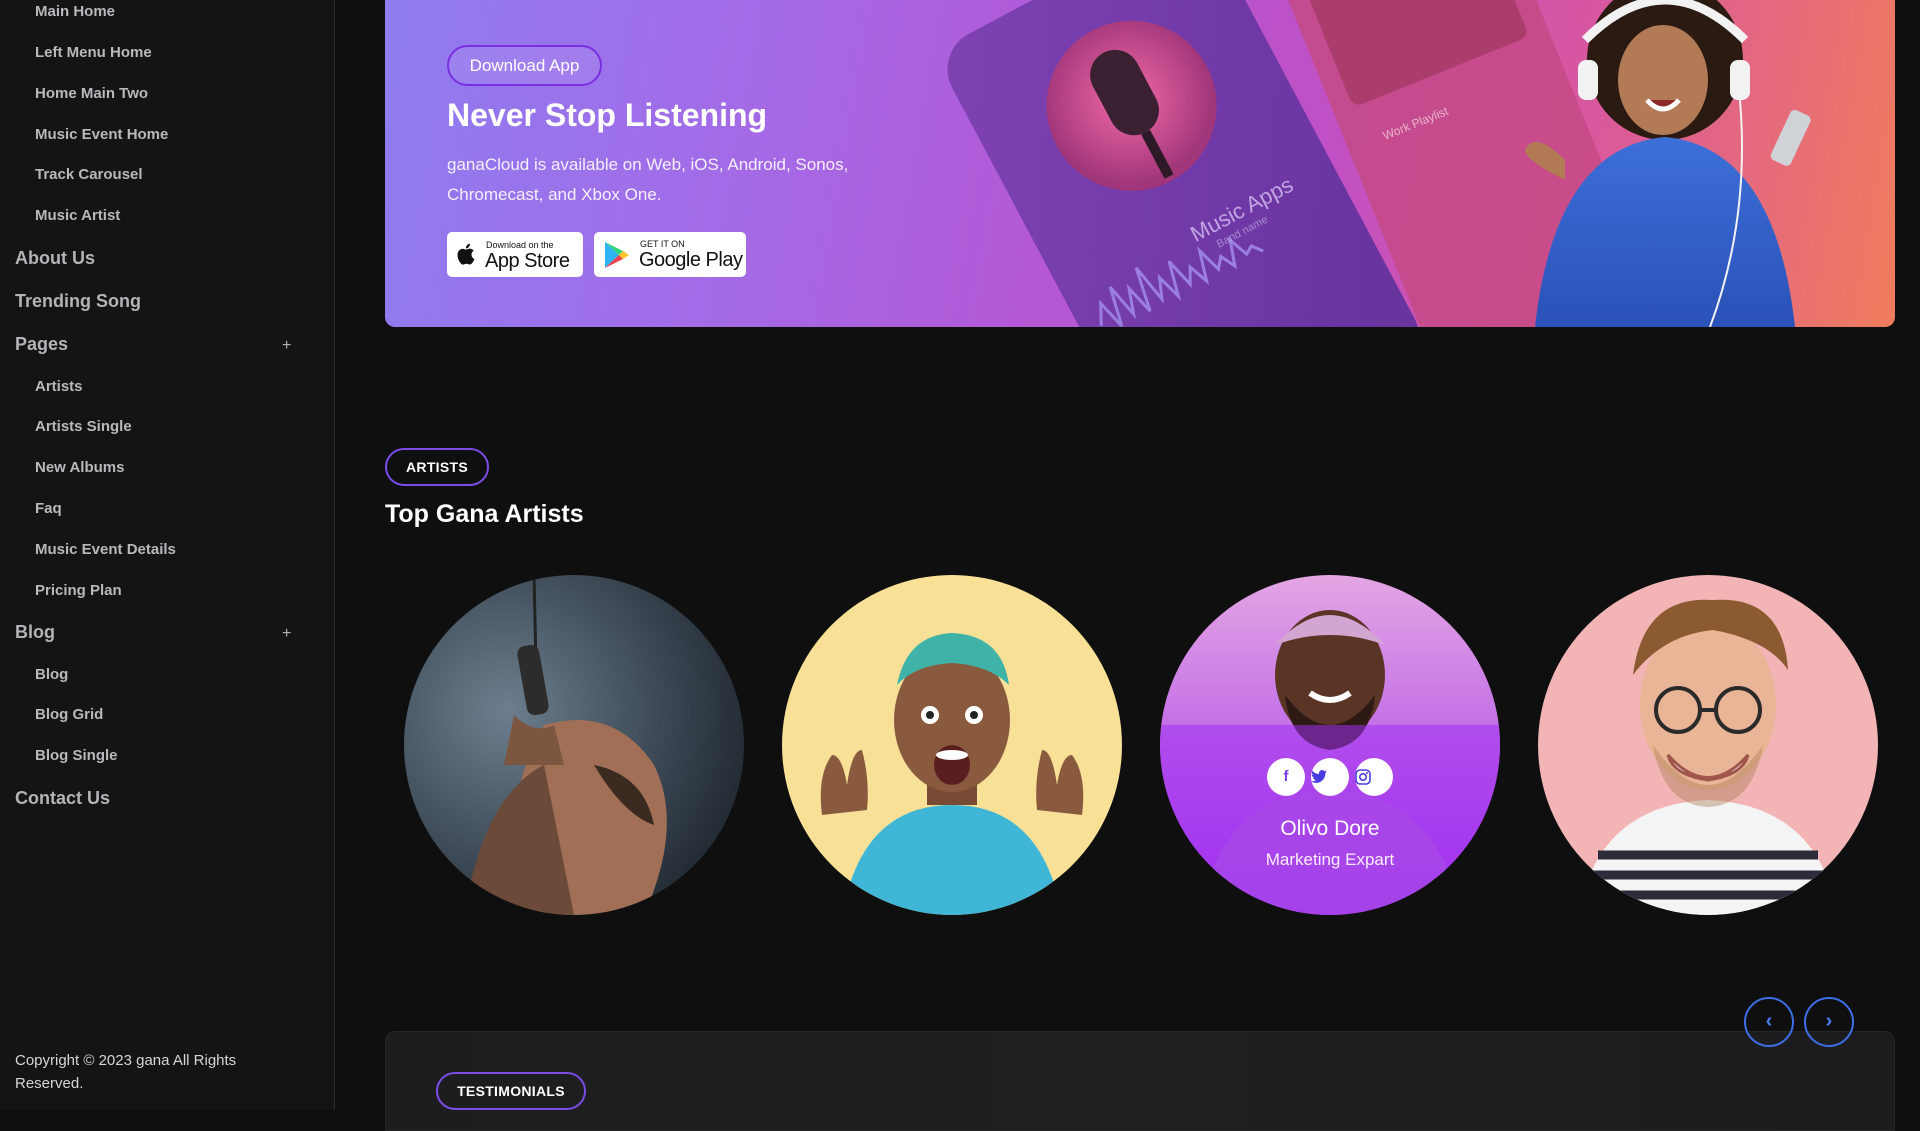  What do you see at coordinates (484, 514) in the screenshot?
I see `artists-section-title: Top Gana Artists` at bounding box center [484, 514].